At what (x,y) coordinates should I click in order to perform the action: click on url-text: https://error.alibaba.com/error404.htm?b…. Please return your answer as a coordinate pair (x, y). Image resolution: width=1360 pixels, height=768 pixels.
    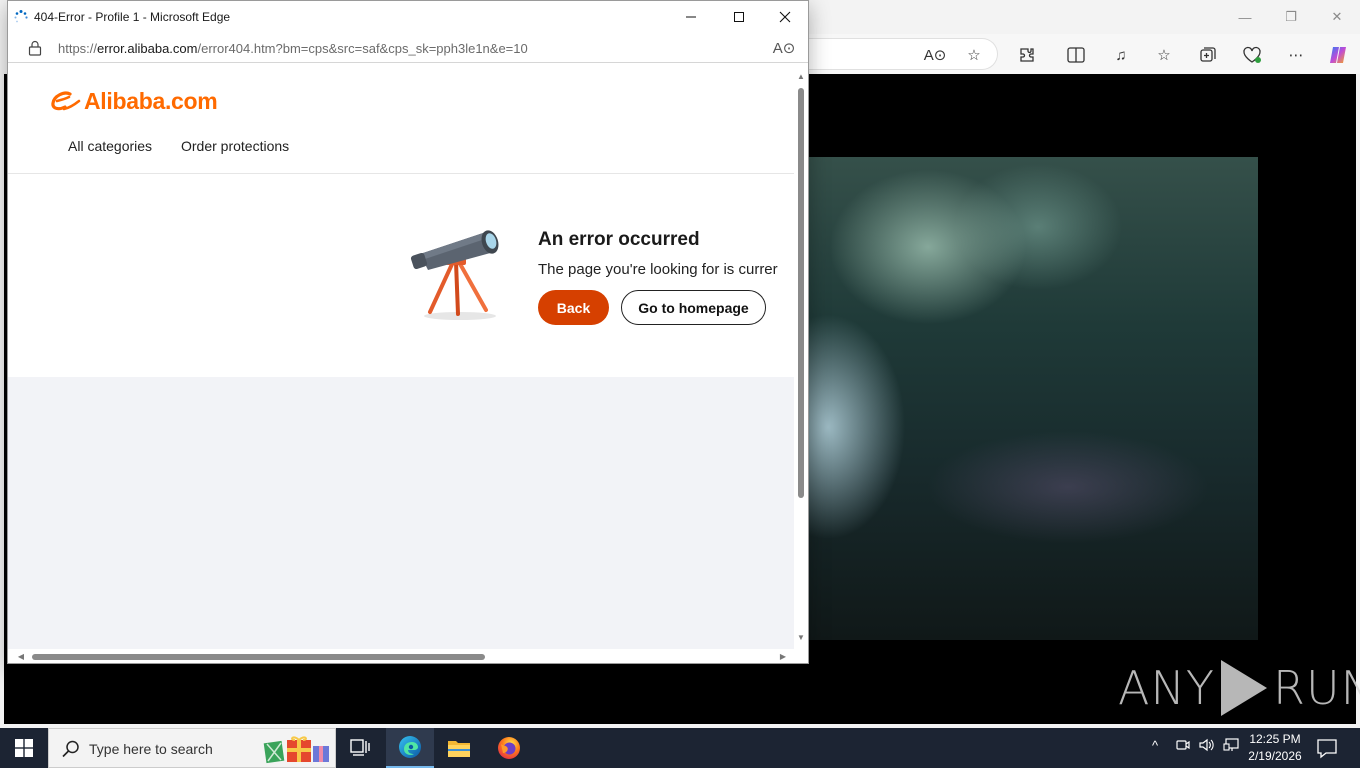
    Looking at the image, I should click on (293, 48).